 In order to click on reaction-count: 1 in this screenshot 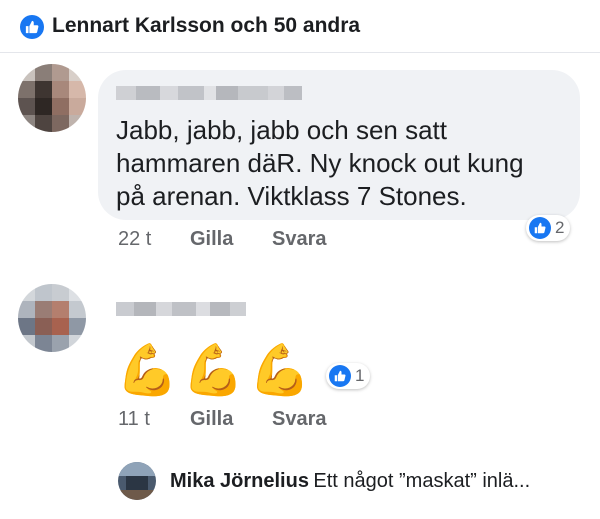, I will do `click(348, 376)`.